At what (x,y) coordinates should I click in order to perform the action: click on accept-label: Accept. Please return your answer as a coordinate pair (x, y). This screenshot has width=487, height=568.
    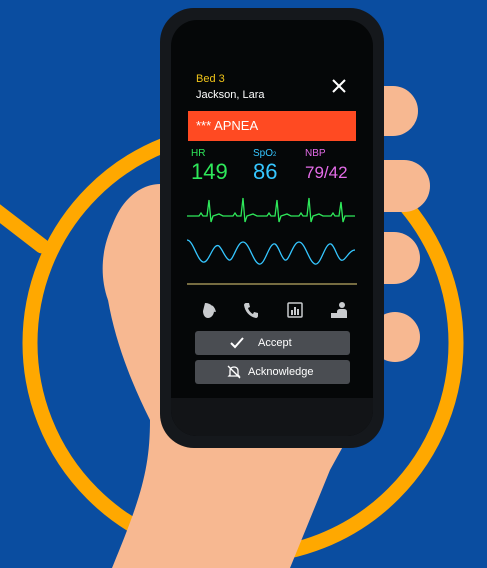
    Looking at the image, I should click on (275, 343).